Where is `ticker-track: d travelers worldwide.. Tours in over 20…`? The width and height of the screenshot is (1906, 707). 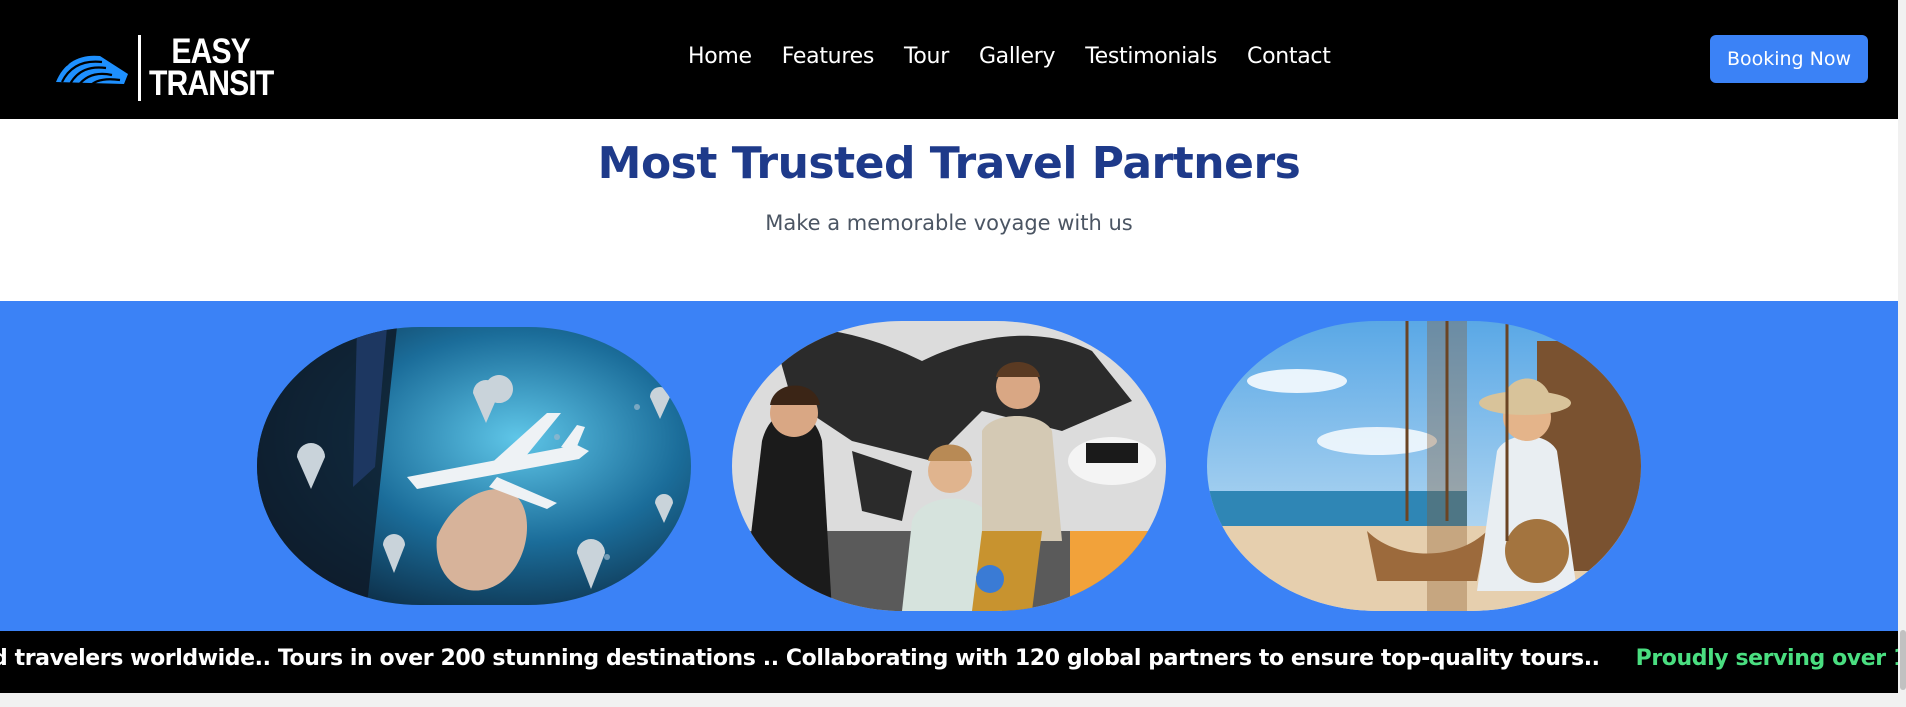 ticker-track: d travelers worldwide.. Tours in over 20… is located at coordinates (949, 658).